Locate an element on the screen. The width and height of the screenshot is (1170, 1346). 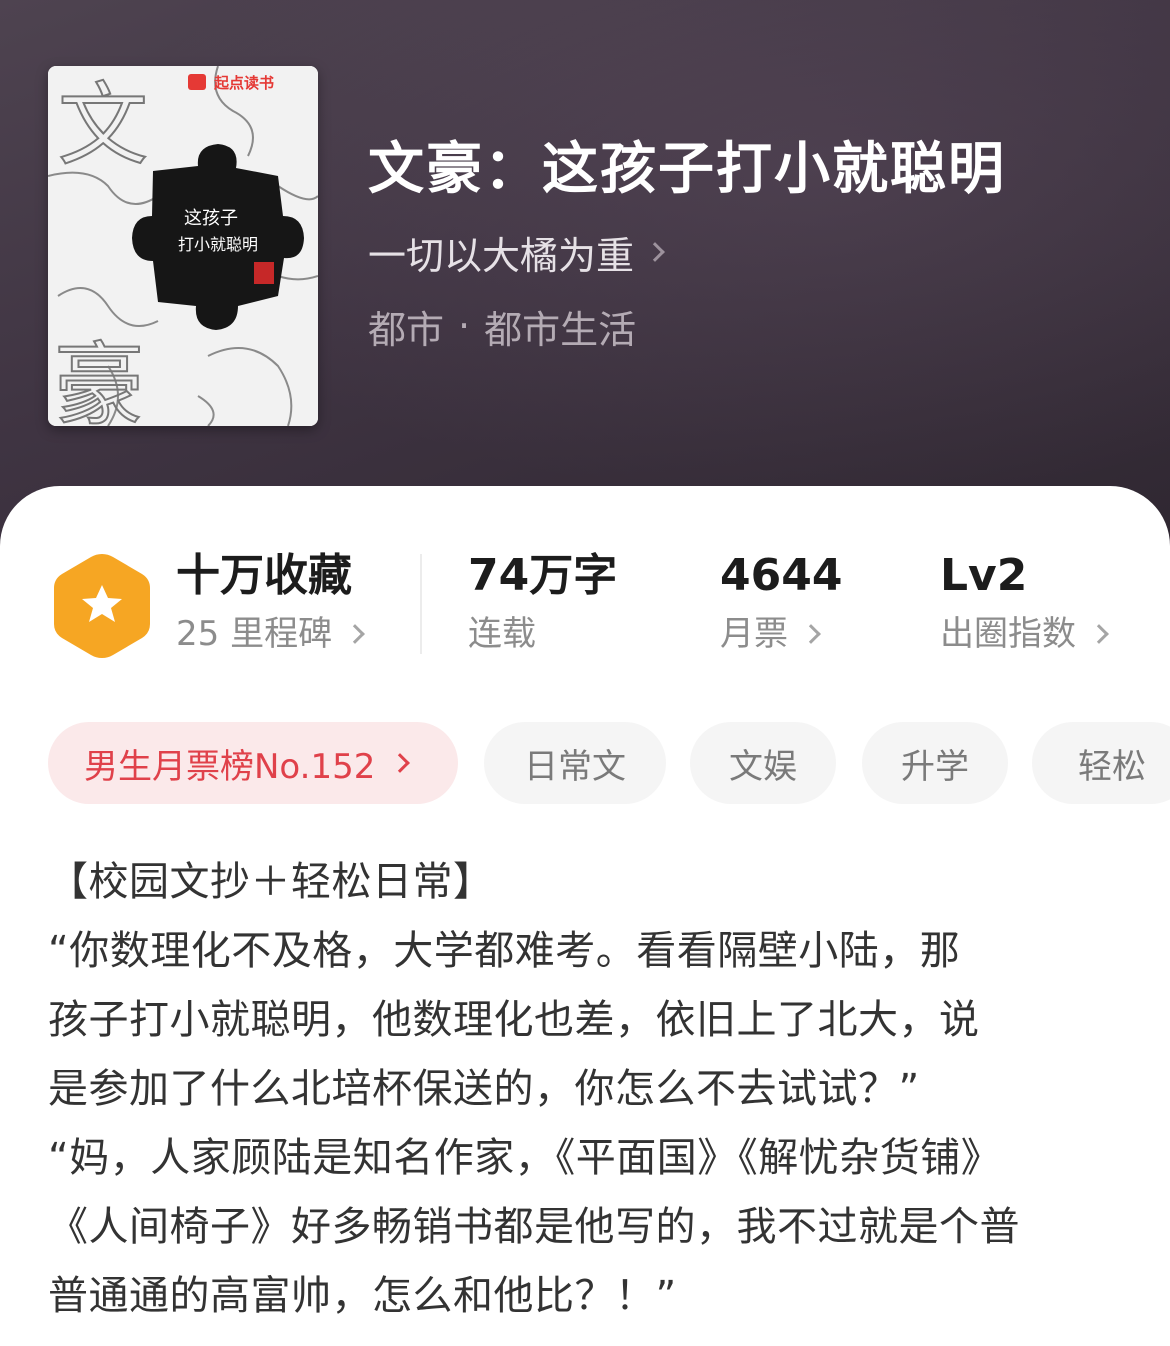
rank-tag: 男生月票榜No.152 is located at coordinates (253, 763).